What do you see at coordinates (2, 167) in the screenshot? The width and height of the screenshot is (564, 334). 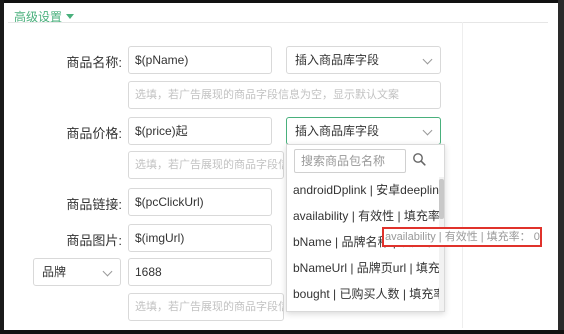 I see `window-frame-left` at bounding box center [2, 167].